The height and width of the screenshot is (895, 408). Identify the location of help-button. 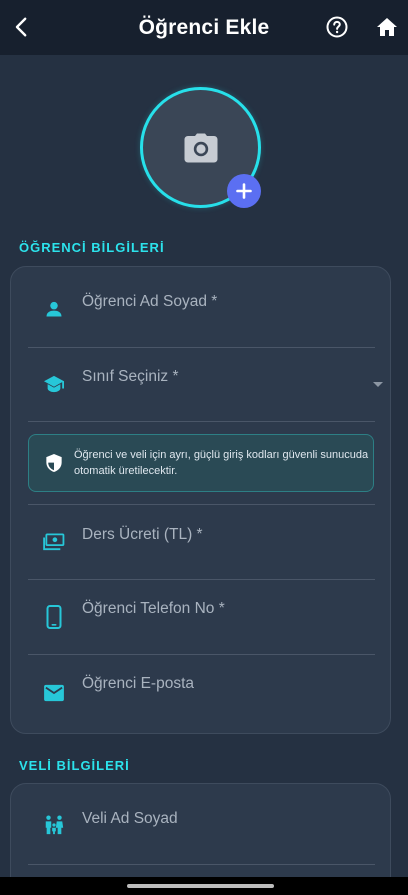
(337, 27).